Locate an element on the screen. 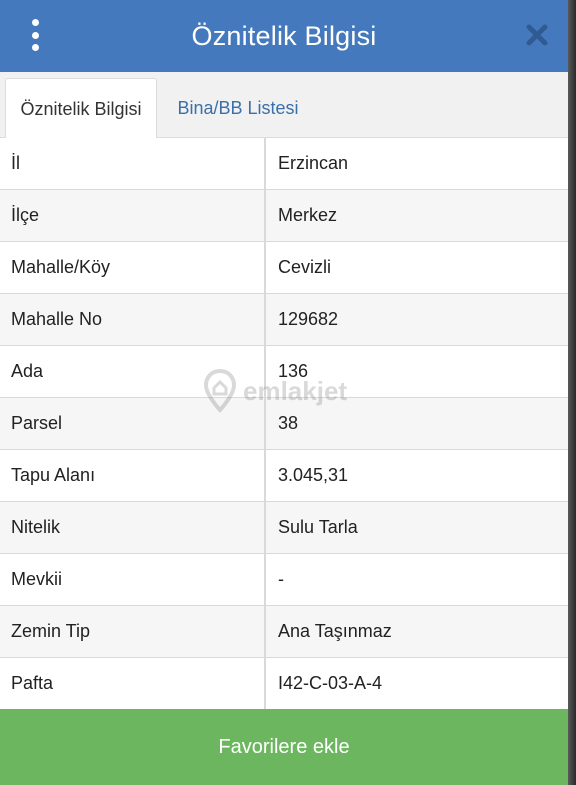 This screenshot has height=785, width=576. add-to-favorites-button: Favorilere ekle is located at coordinates (284, 747).